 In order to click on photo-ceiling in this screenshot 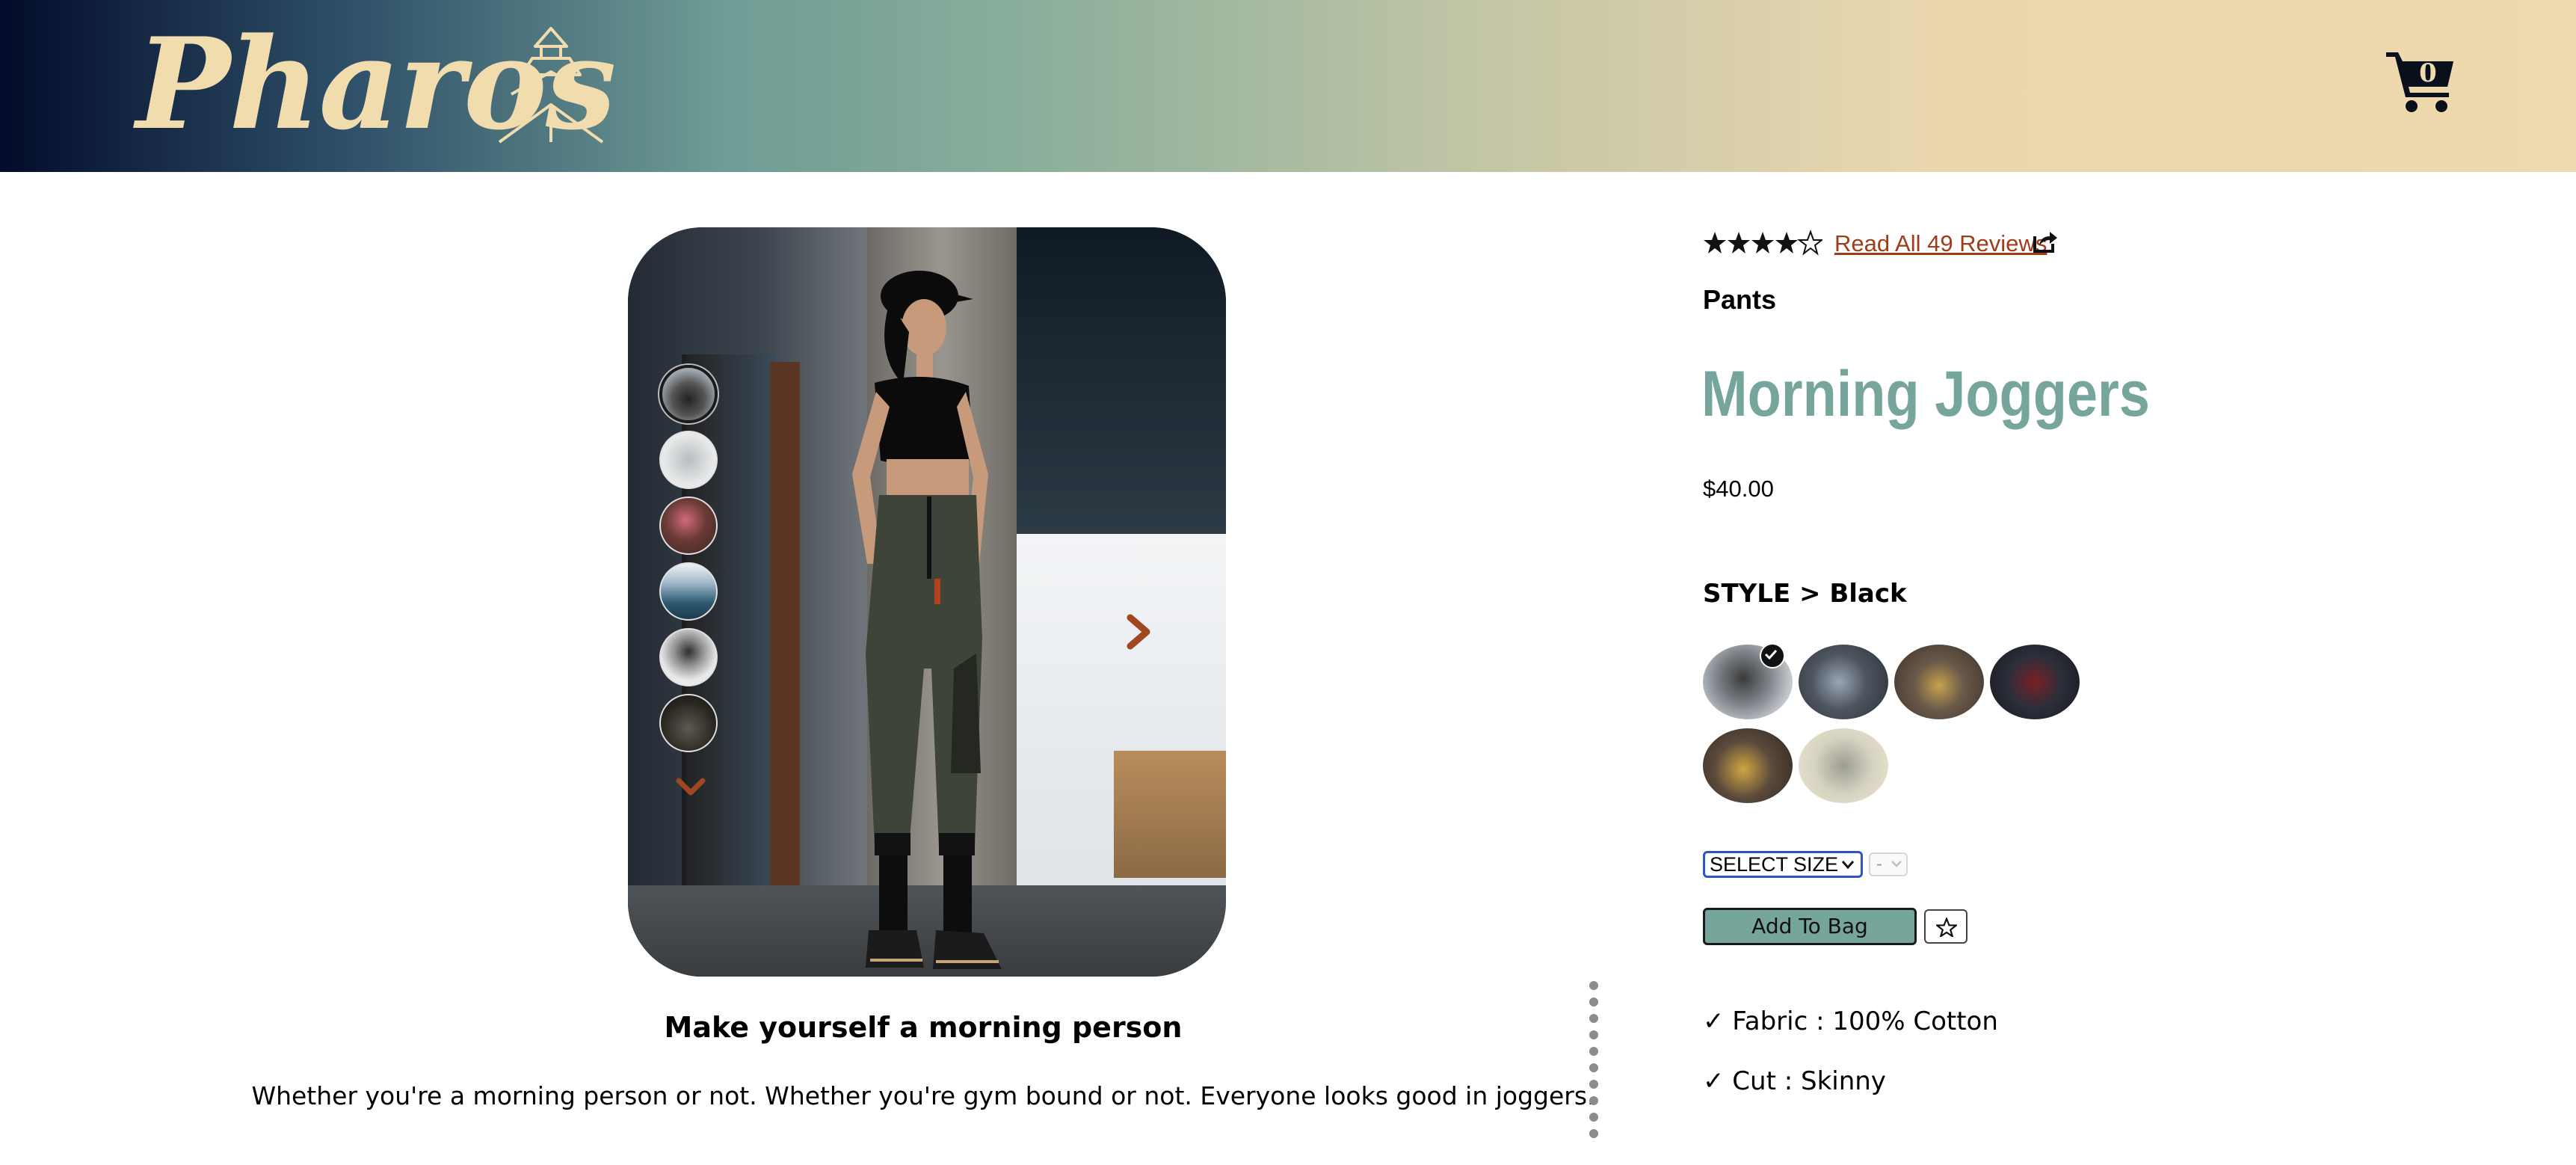, I will do `click(1114, 380)`.